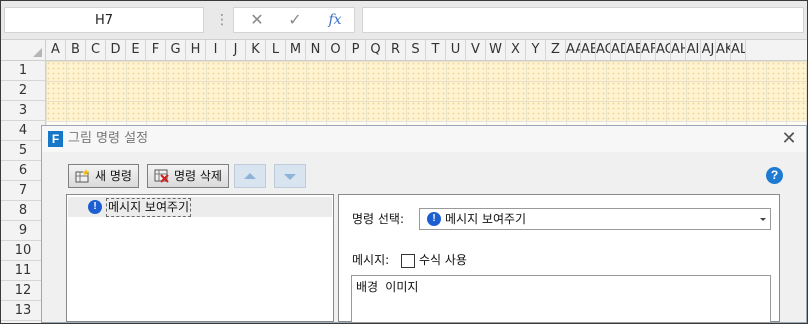 The height and width of the screenshot is (324, 808). What do you see at coordinates (738, 50) in the screenshot?
I see `column-header-cell: AL` at bounding box center [738, 50].